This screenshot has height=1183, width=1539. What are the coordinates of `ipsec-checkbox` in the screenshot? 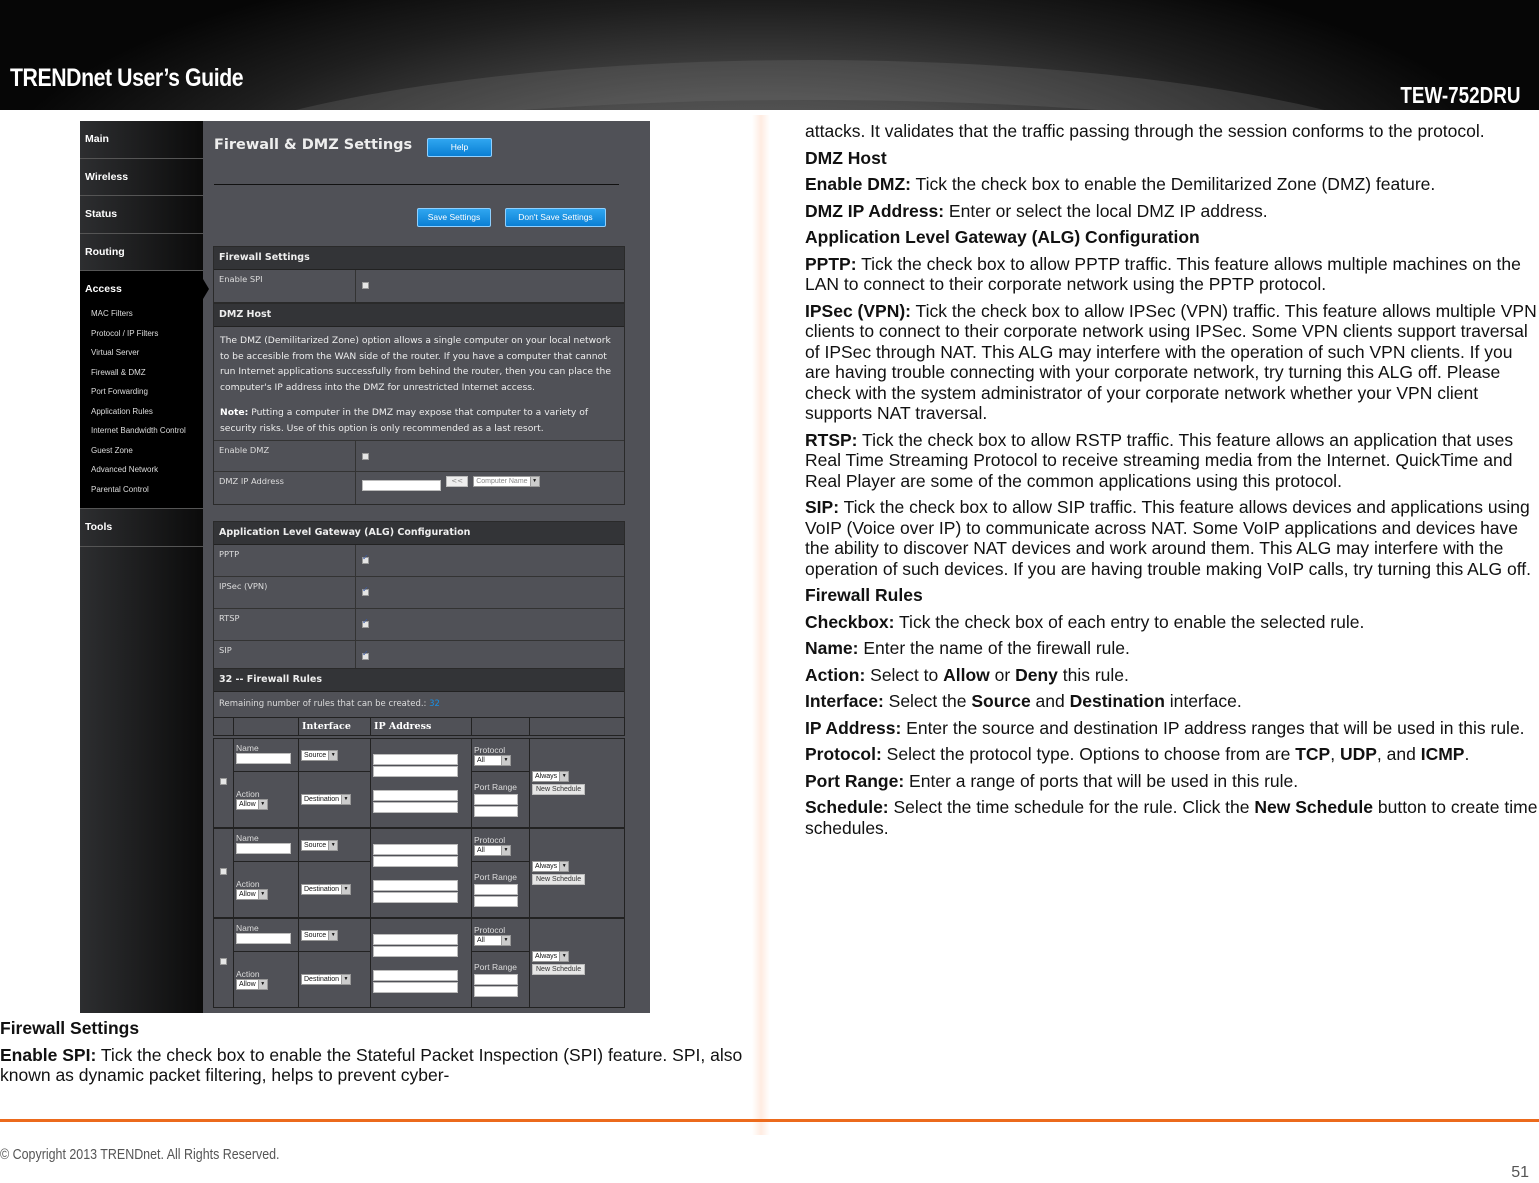 It's located at (365, 590).